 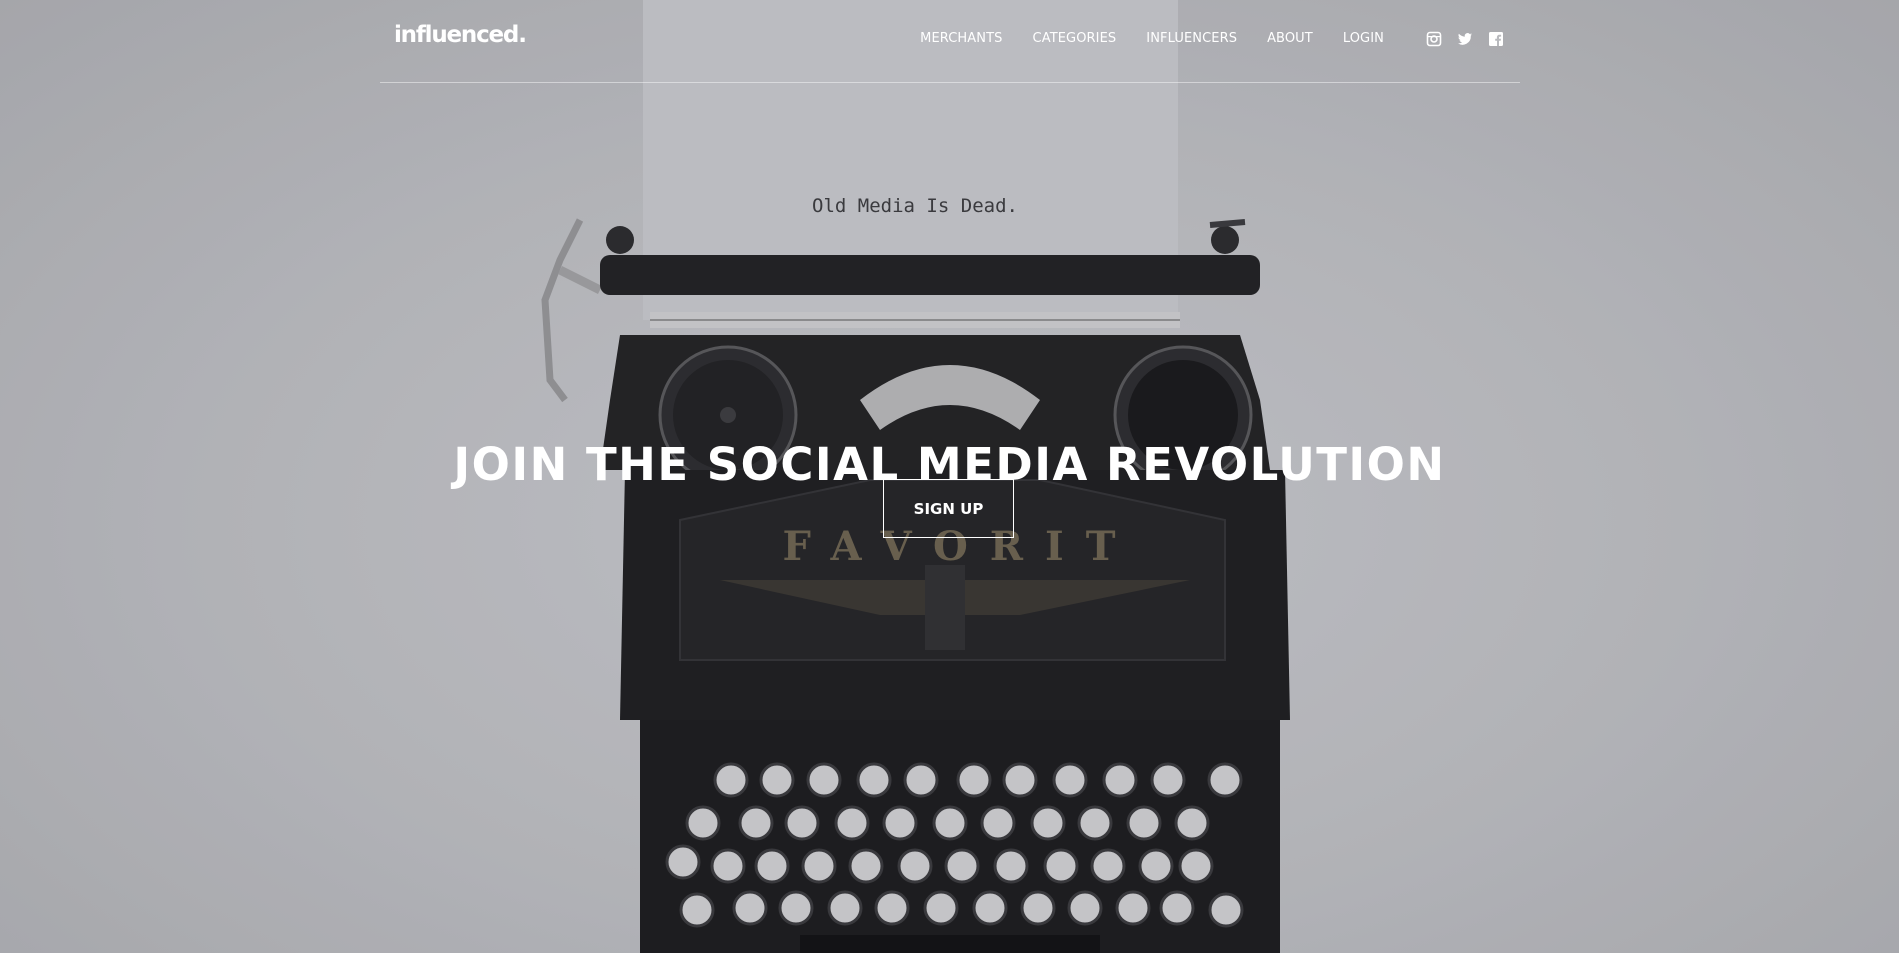 What do you see at coordinates (1290, 38) in the screenshot?
I see `nav-link-about: ABOUT` at bounding box center [1290, 38].